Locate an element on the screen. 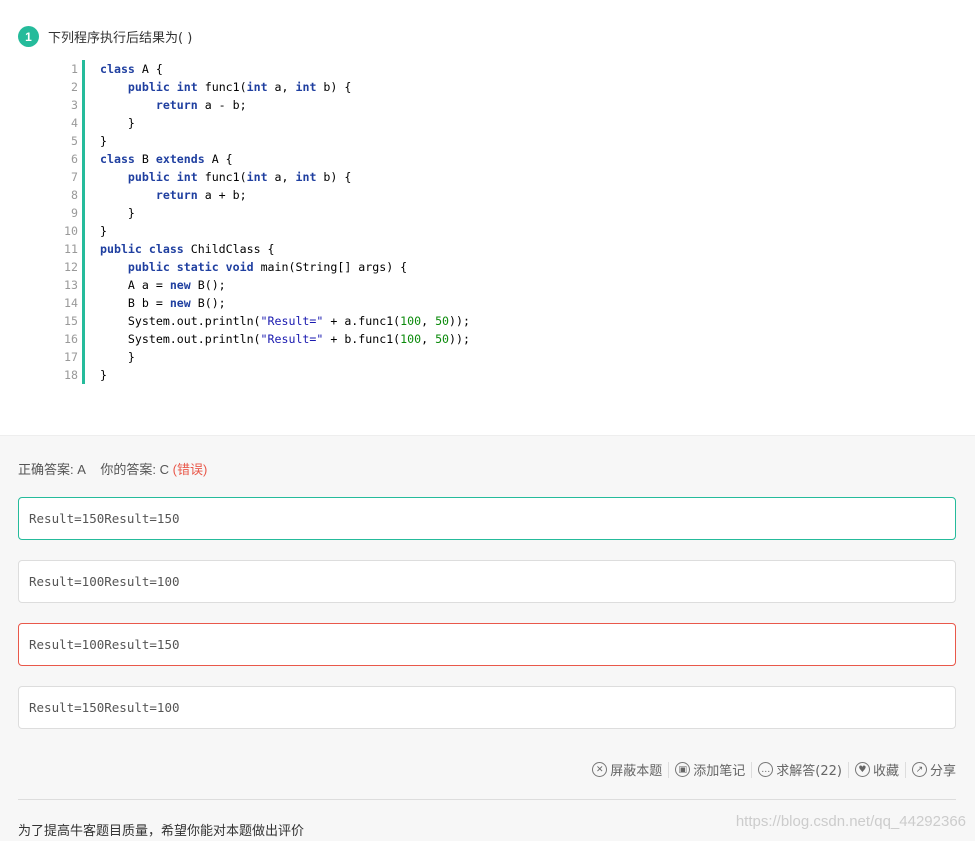 The width and height of the screenshot is (975, 841). hide-question-button: ✕ 屏蔽本题 is located at coordinates (627, 769).